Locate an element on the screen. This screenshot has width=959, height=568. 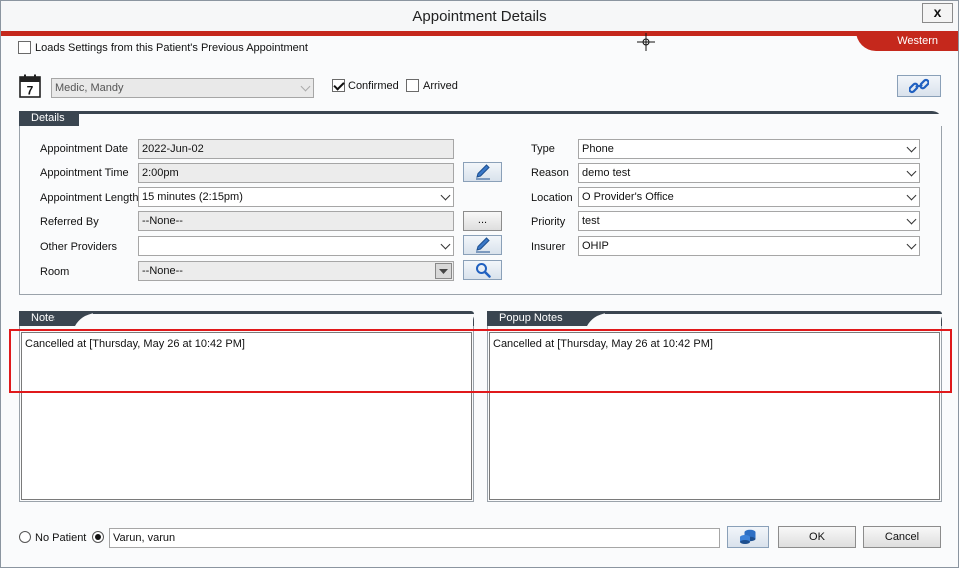
arrived-label: Arrived is located at coordinates (440, 86).